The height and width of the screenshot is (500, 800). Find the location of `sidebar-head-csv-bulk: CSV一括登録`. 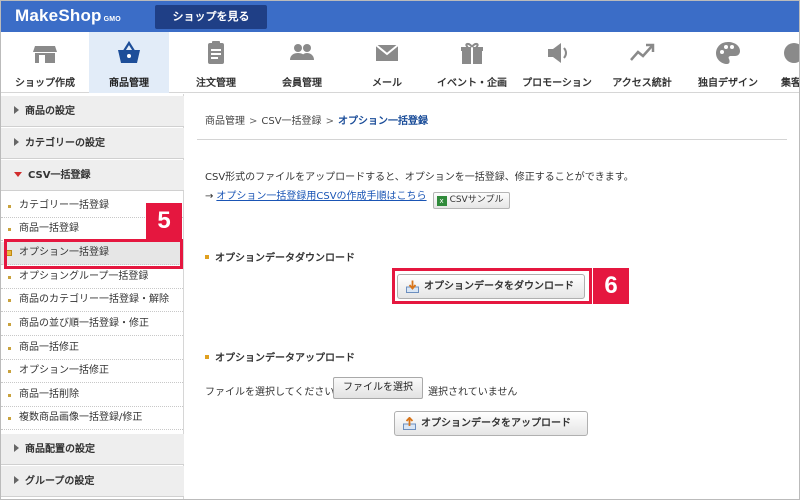

sidebar-head-csv-bulk: CSV一括登録 is located at coordinates (92, 175).